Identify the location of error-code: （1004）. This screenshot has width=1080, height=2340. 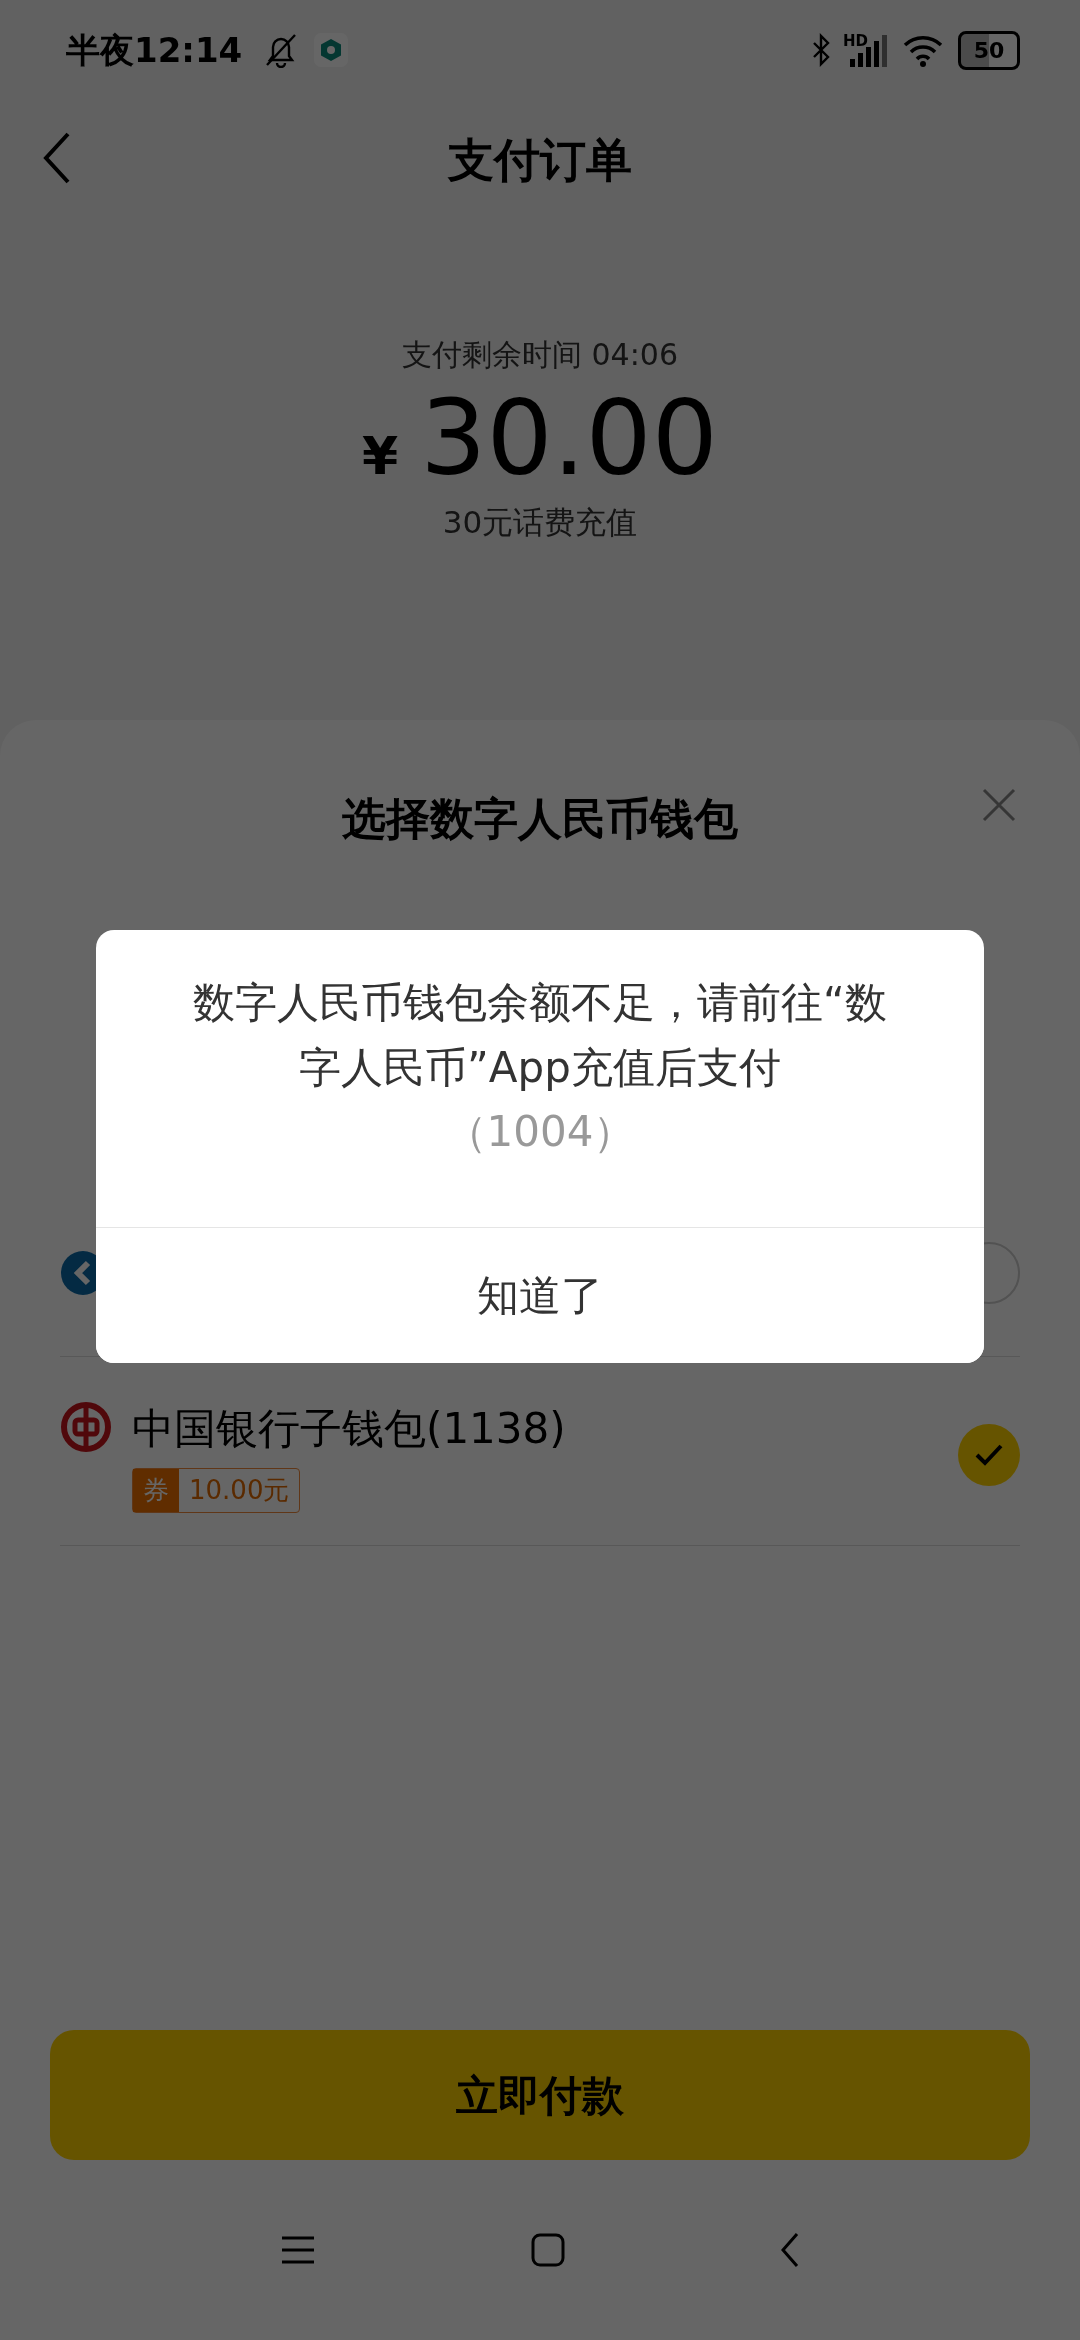
(540, 1132).